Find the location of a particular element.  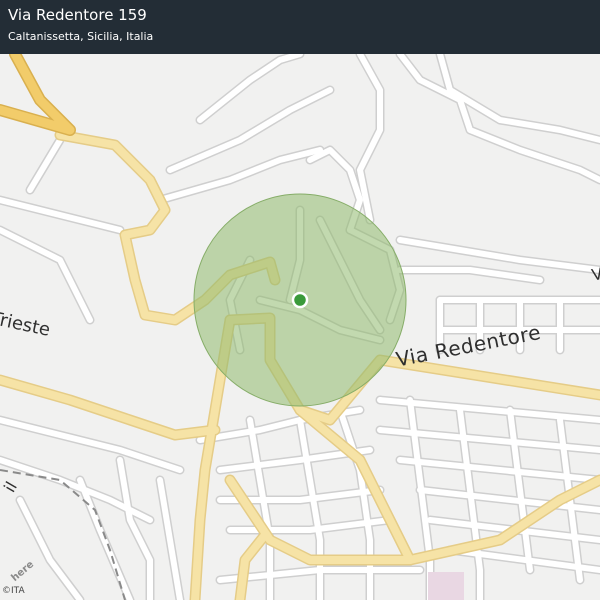

location-marker is located at coordinates (300, 300).